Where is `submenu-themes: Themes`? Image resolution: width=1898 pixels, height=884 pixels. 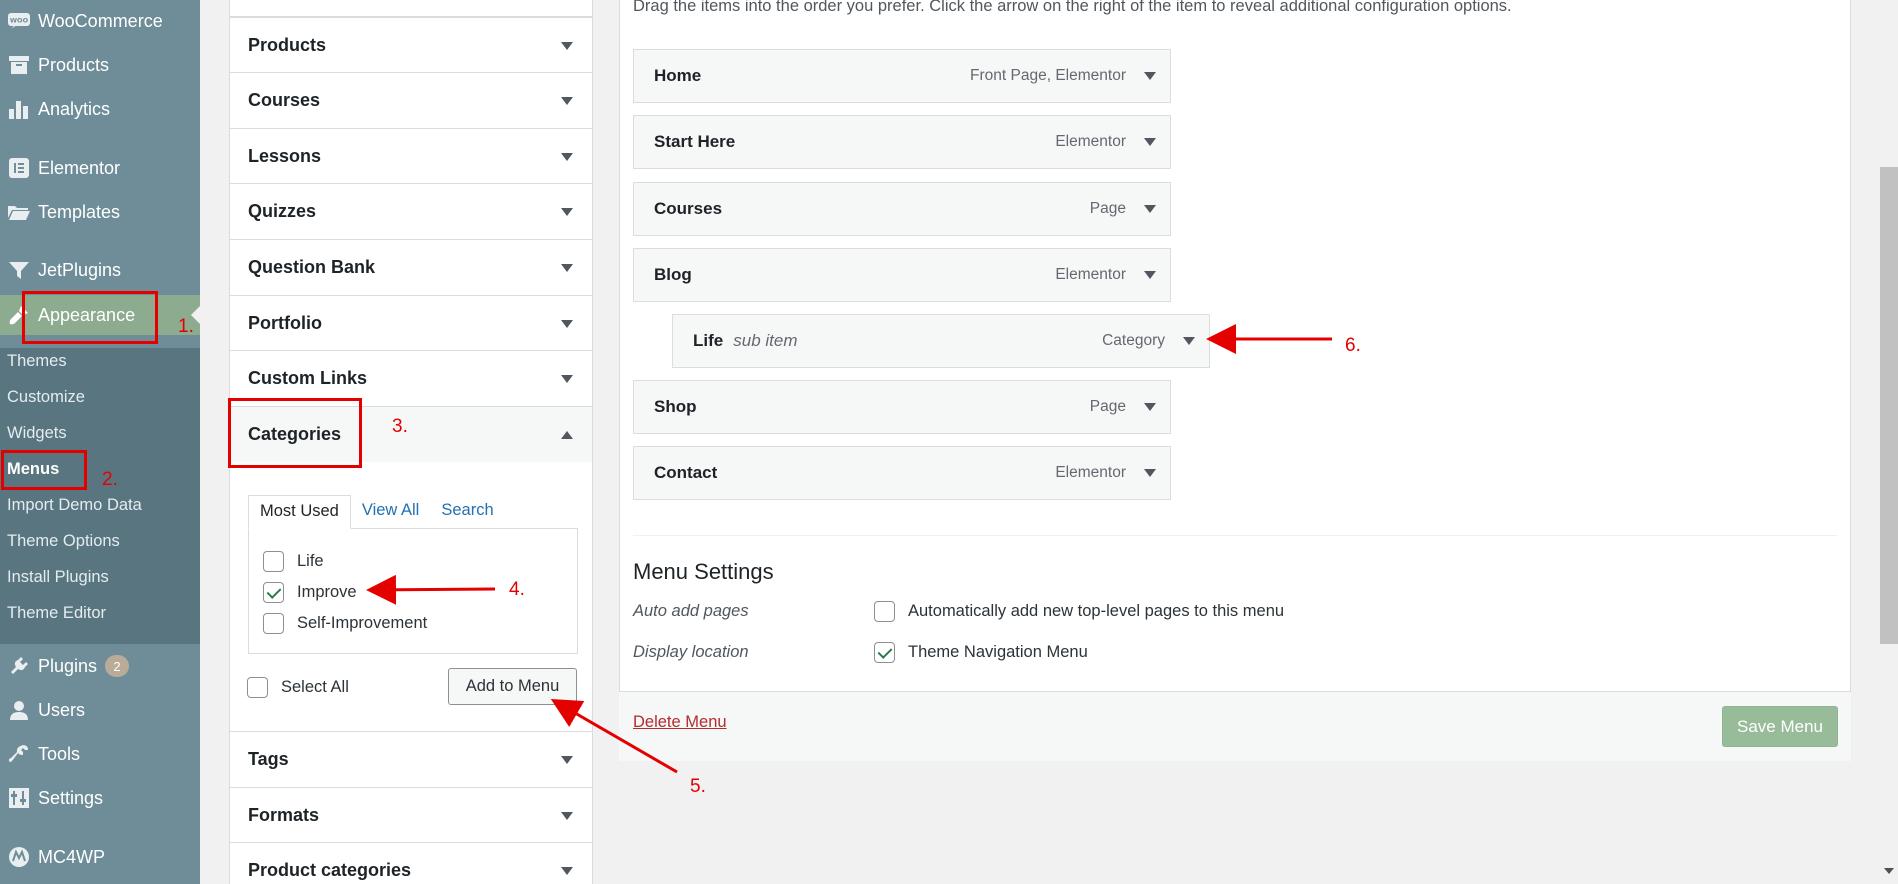 submenu-themes: Themes is located at coordinates (37, 361).